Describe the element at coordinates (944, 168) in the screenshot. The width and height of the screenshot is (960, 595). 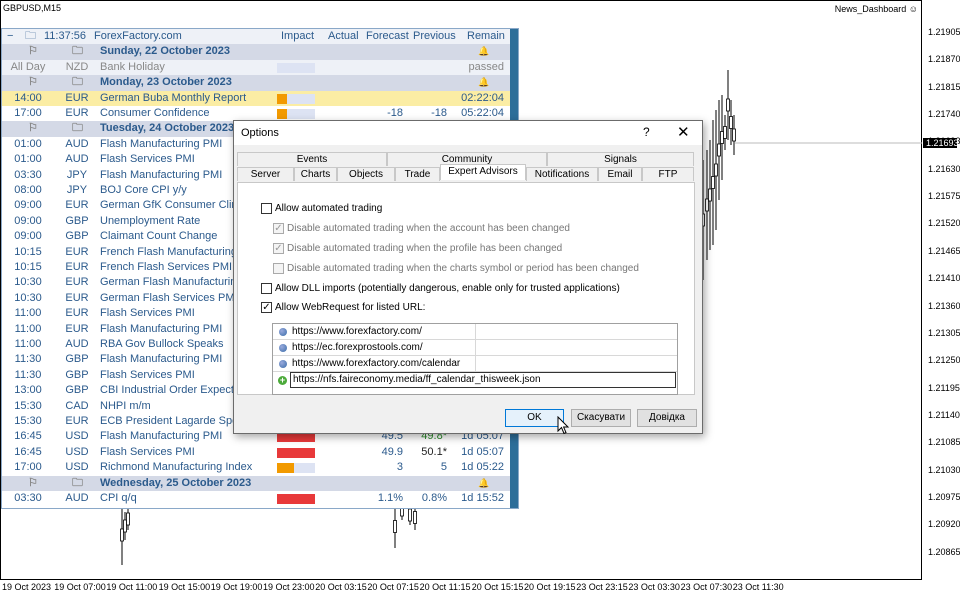
I see `price-tick-label: 1.21630` at that location.